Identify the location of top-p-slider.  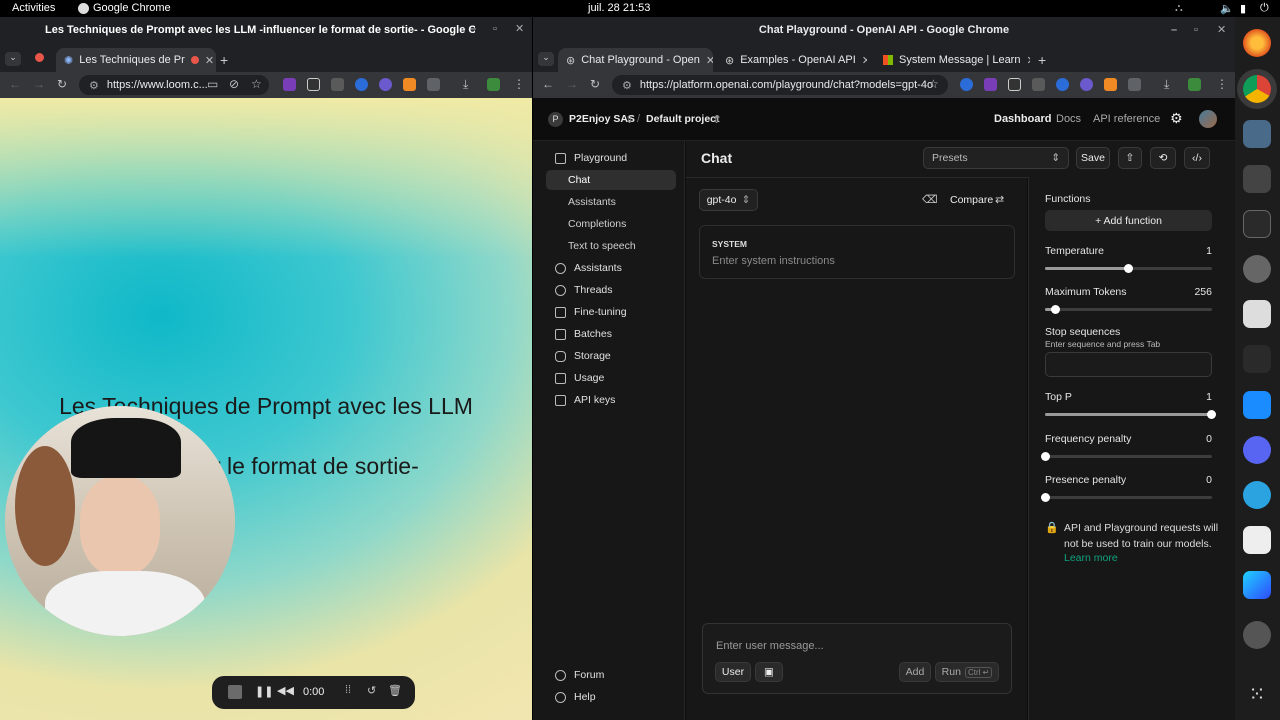
(1130, 414).